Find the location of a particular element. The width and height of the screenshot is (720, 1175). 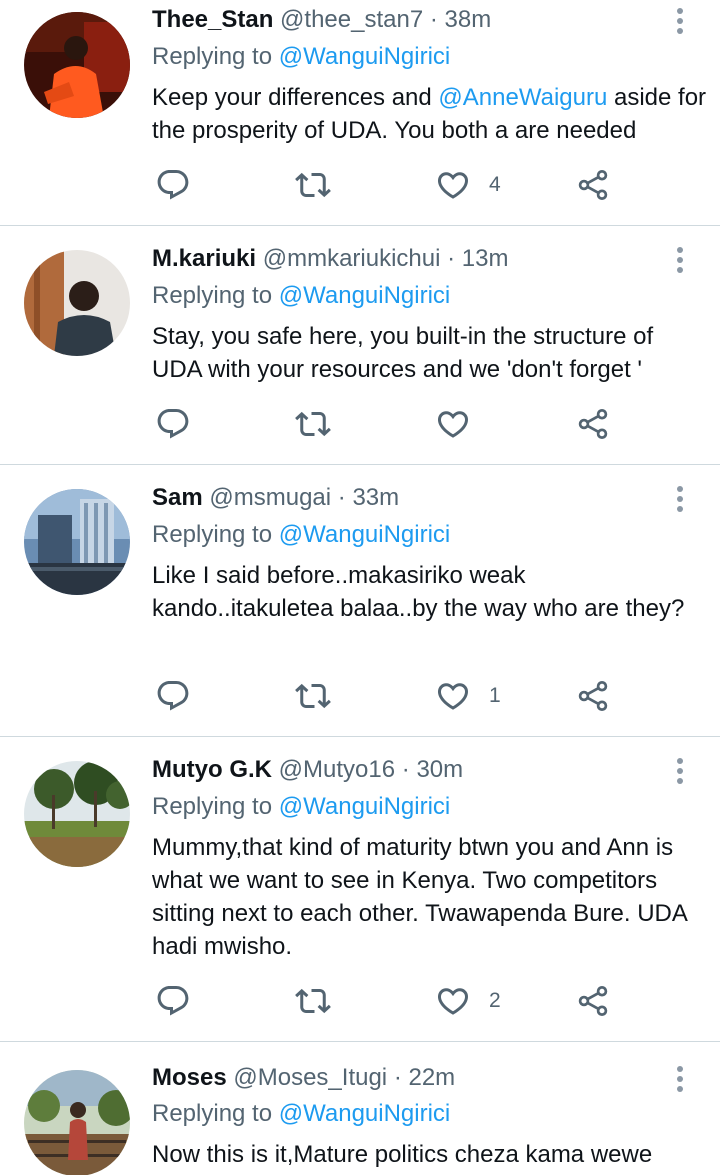

tweet-header: Mutyo G.K @Mutyo16 · 30m is located at coordinates (307, 770).